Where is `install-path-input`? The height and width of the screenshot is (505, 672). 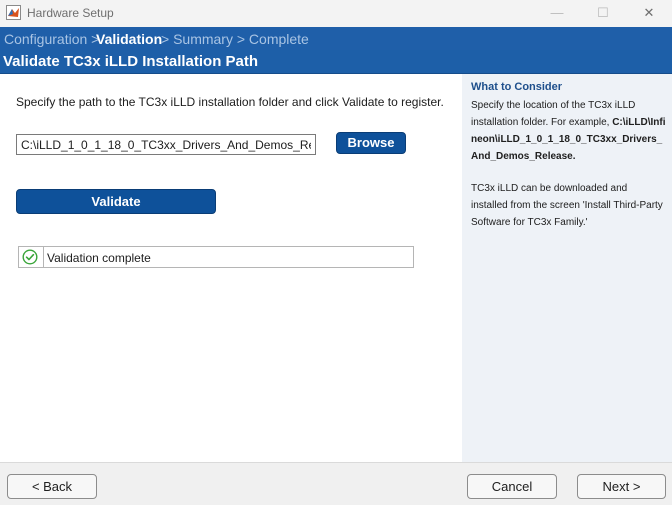 install-path-input is located at coordinates (166, 144).